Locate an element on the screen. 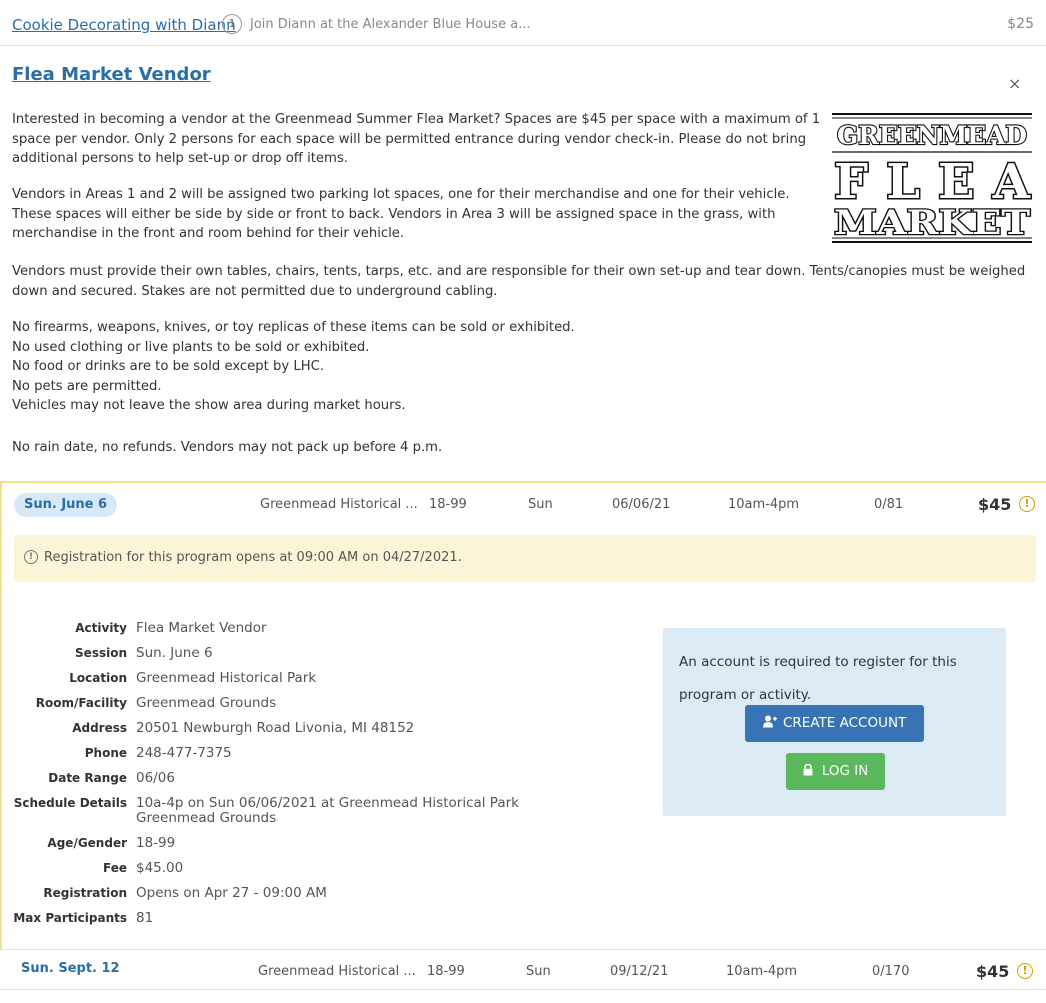 The image size is (1046, 1003). close-icon: × is located at coordinates (1014, 83).